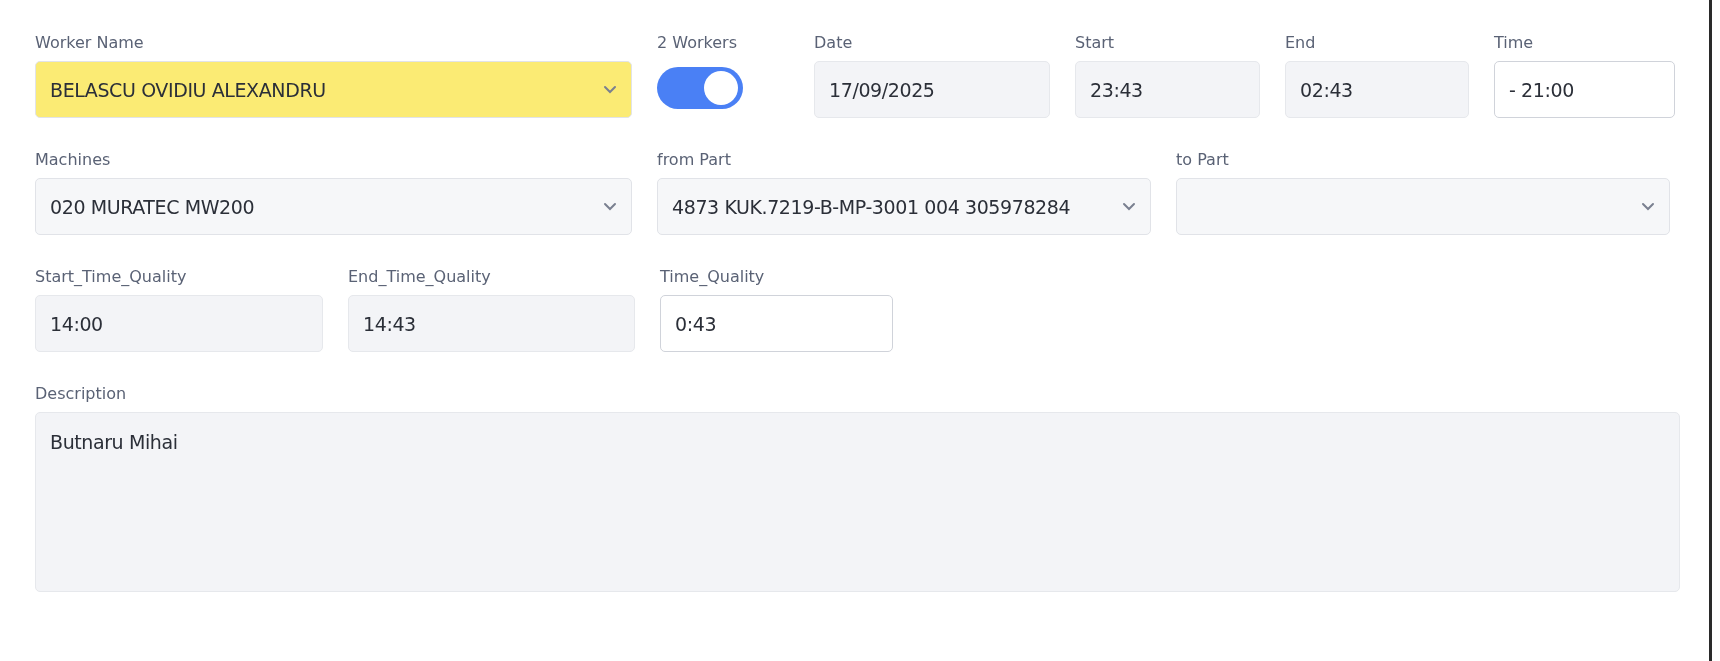 This screenshot has height=661, width=1720. I want to click on field-label: from Part, so click(694, 160).